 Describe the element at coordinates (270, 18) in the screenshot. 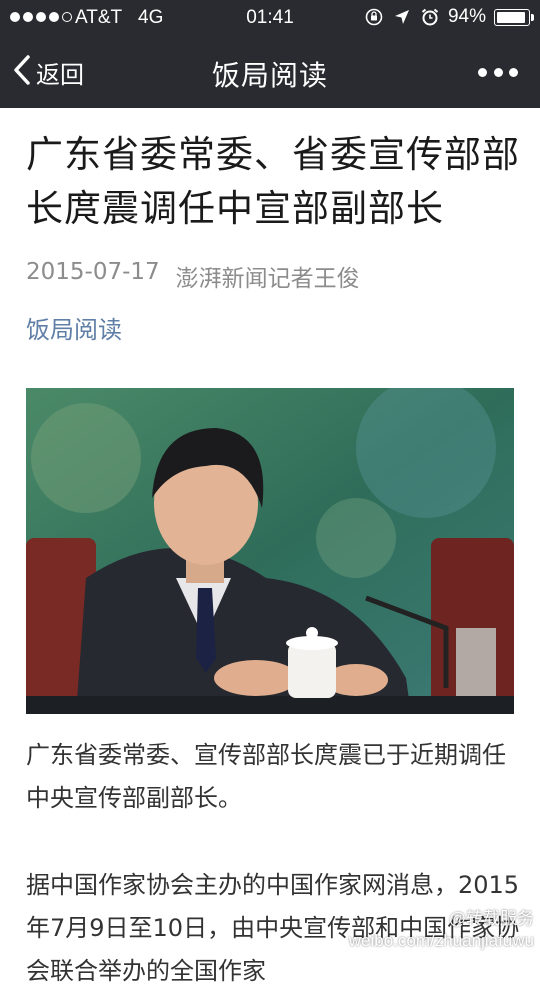

I see `status-bar: AT&T 4G 01:41 94%` at that location.